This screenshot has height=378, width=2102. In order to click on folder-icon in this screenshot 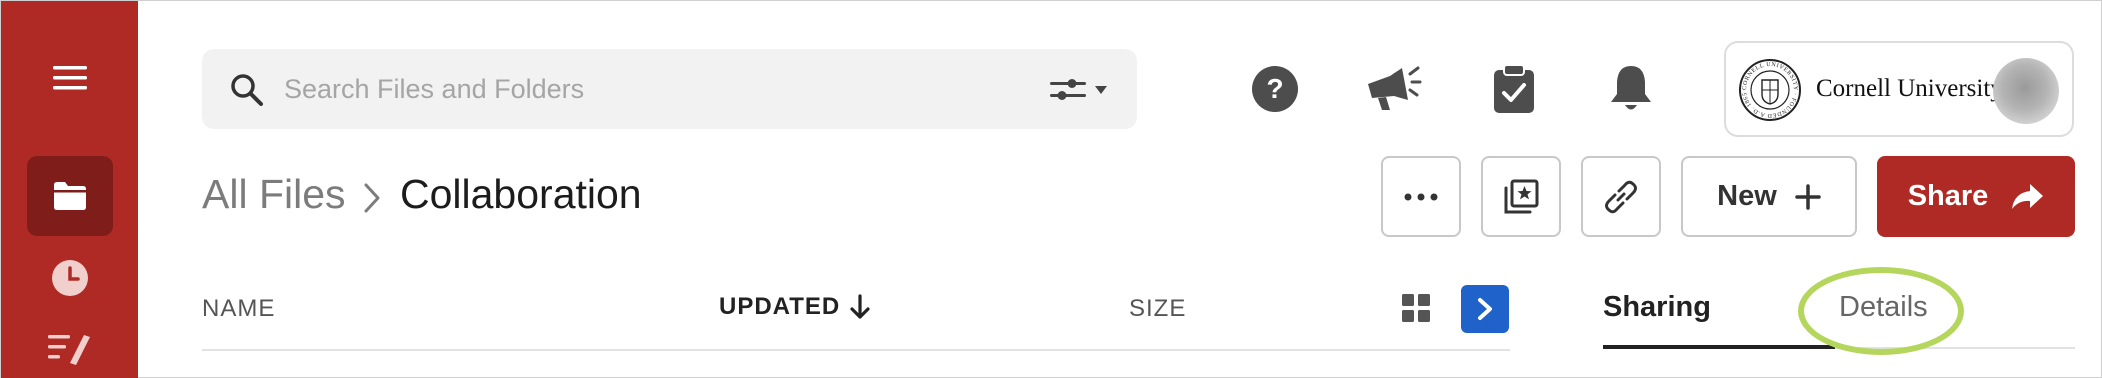, I will do `click(70, 196)`.